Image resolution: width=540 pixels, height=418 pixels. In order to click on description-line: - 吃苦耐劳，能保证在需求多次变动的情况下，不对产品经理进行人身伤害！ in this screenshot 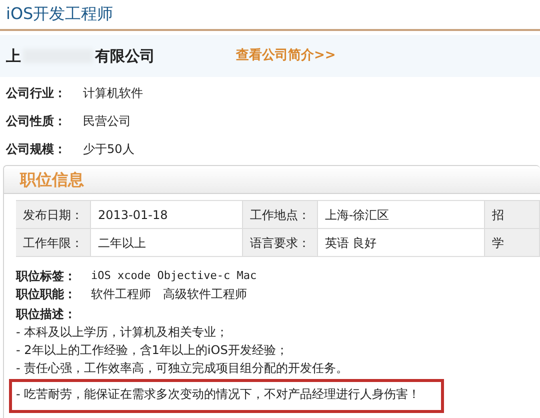, I will do `click(218, 394)`.